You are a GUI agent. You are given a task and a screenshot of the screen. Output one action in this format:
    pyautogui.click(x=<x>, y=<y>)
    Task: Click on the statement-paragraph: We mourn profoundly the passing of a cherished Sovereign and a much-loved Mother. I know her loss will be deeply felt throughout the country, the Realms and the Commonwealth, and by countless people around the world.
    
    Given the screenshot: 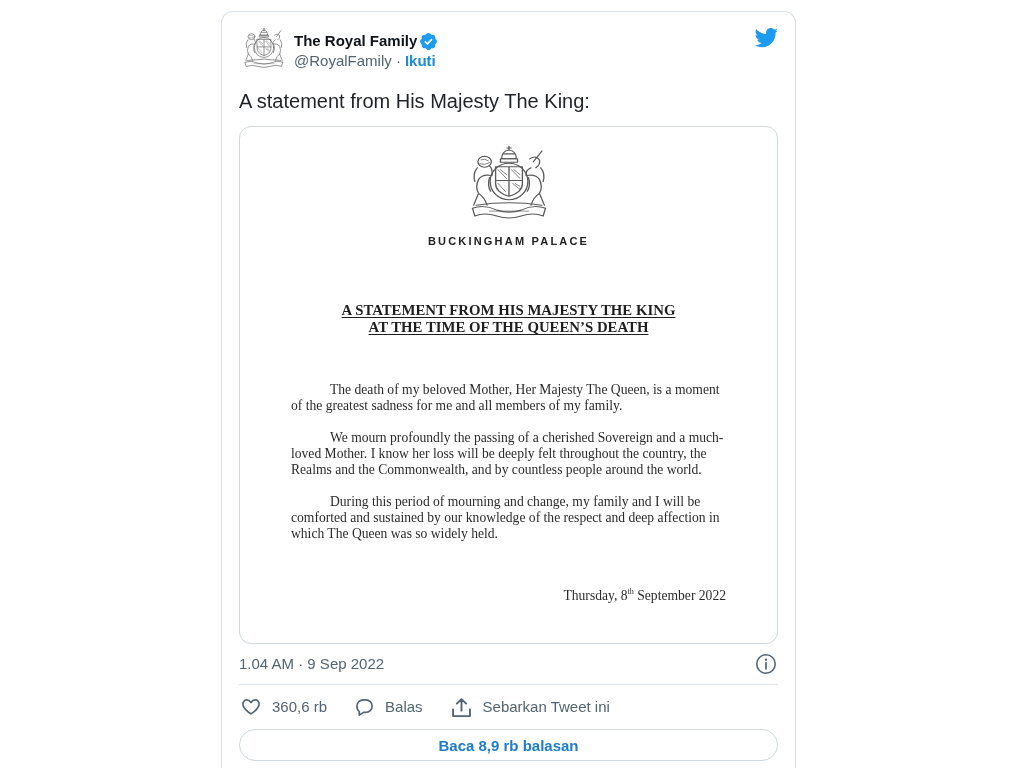 What is the action you would take?
    pyautogui.click(x=508, y=454)
    